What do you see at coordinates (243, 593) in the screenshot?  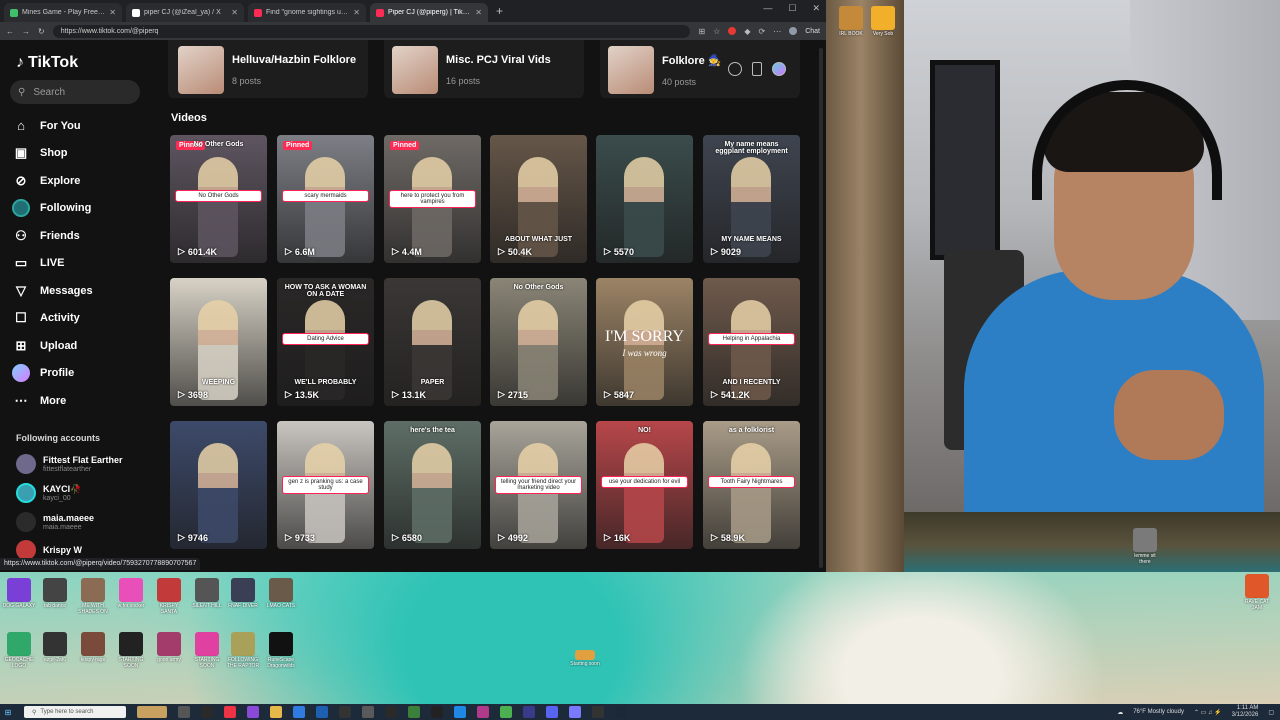 I see `desktop-icon: FNAF DIVER` at bounding box center [243, 593].